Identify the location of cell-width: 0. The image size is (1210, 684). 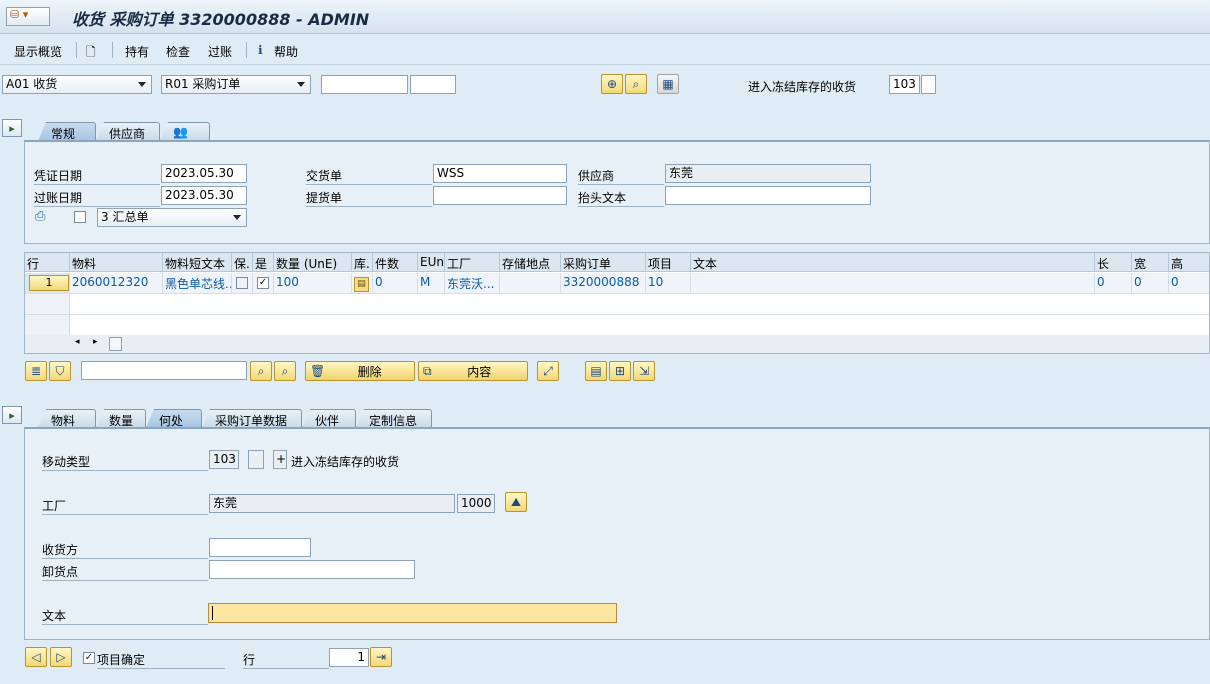
(1150, 283).